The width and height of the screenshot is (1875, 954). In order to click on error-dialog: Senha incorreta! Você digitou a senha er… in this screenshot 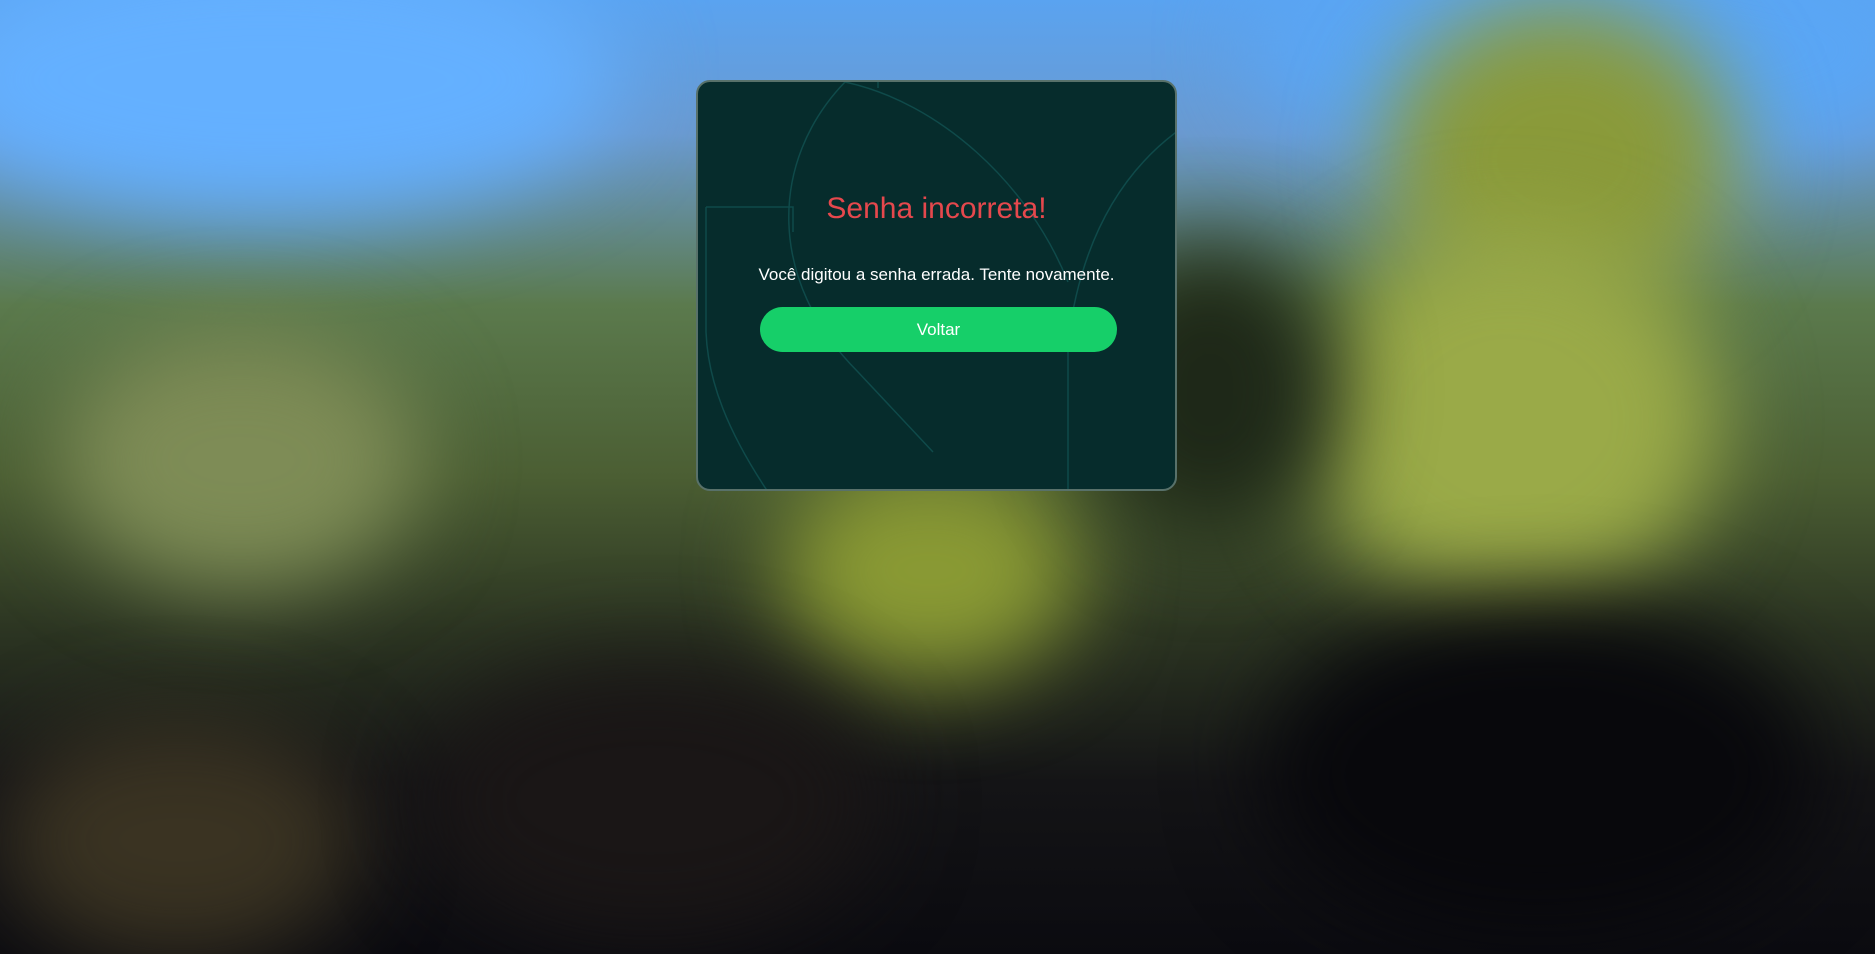, I will do `click(936, 285)`.